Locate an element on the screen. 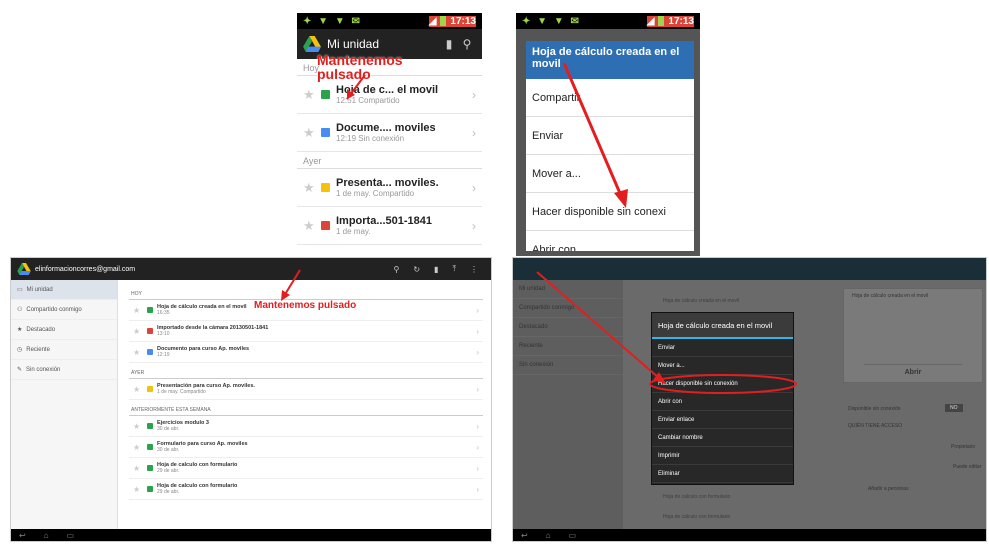  list-item: ★ Importa...501-1841 1 de may. › is located at coordinates (389, 226).